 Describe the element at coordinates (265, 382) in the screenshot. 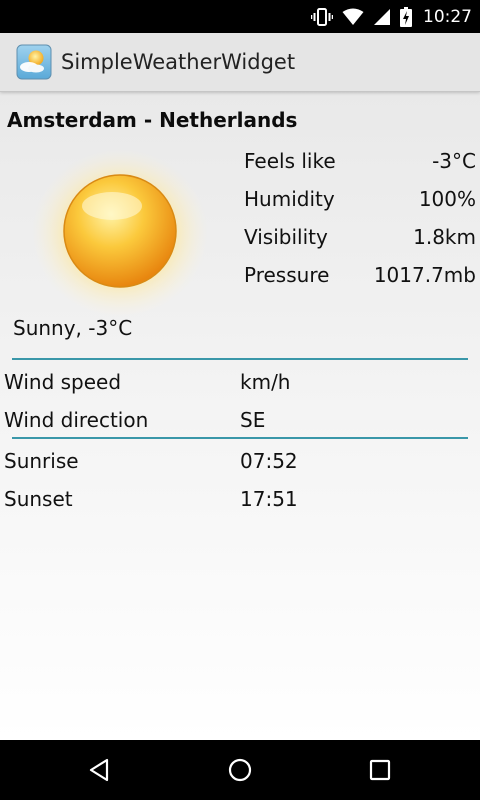

I see `row-value: km/h` at that location.